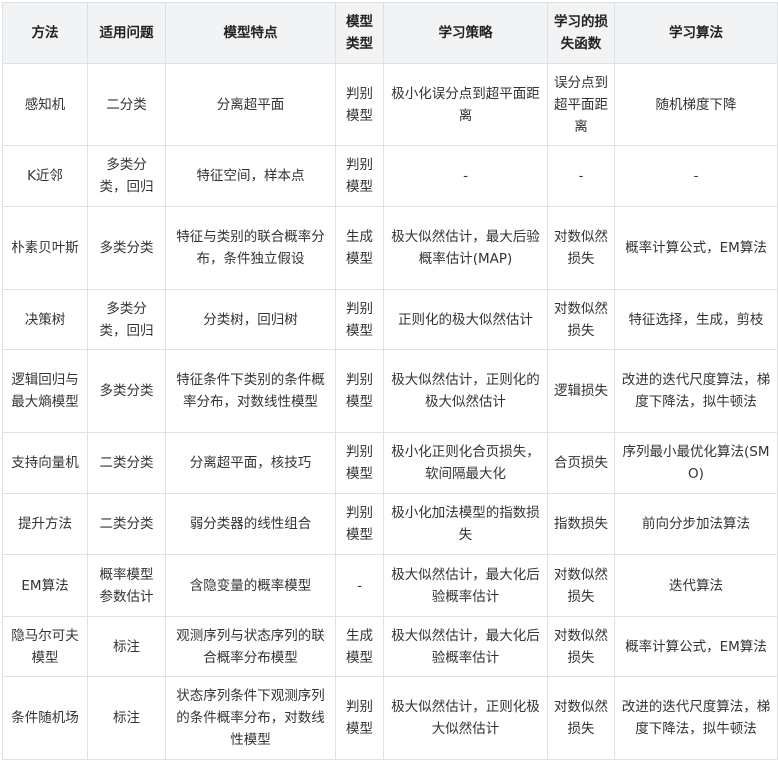  What do you see at coordinates (696, 104) in the screenshot?
I see `cell-algorithm: 随机梯度下降` at bounding box center [696, 104].